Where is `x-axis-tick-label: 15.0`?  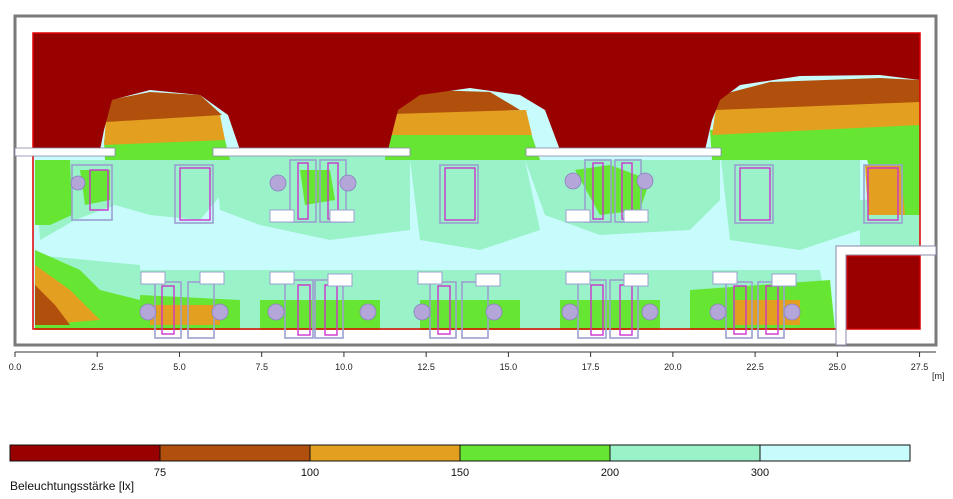 x-axis-tick-label: 15.0 is located at coordinates (509, 367).